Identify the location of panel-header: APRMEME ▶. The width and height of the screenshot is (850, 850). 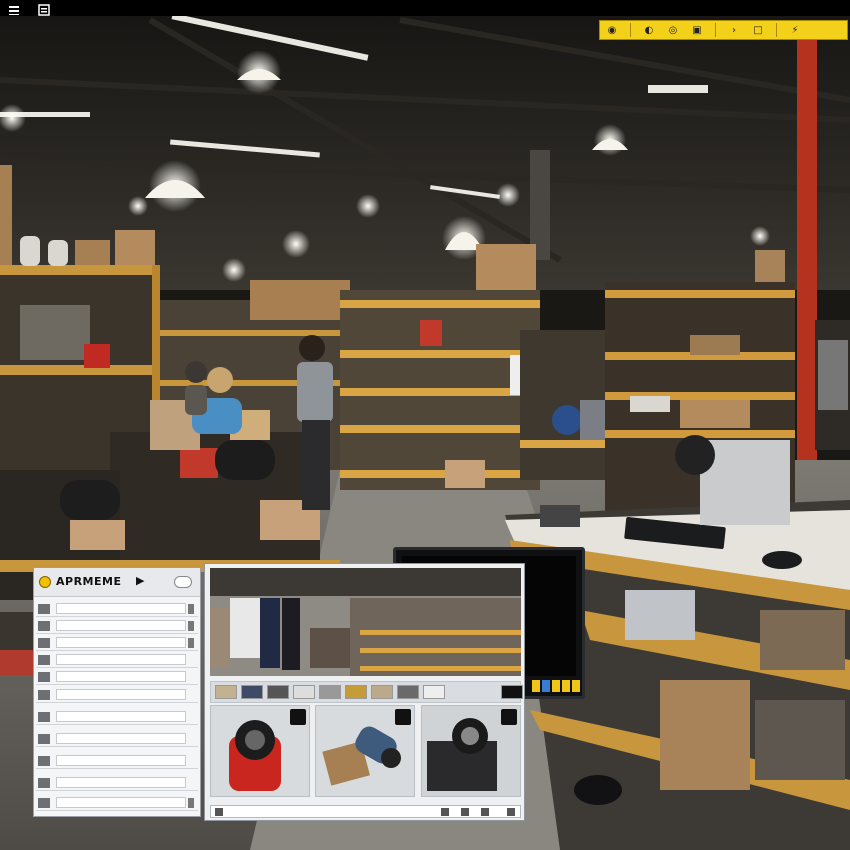
(117, 582).